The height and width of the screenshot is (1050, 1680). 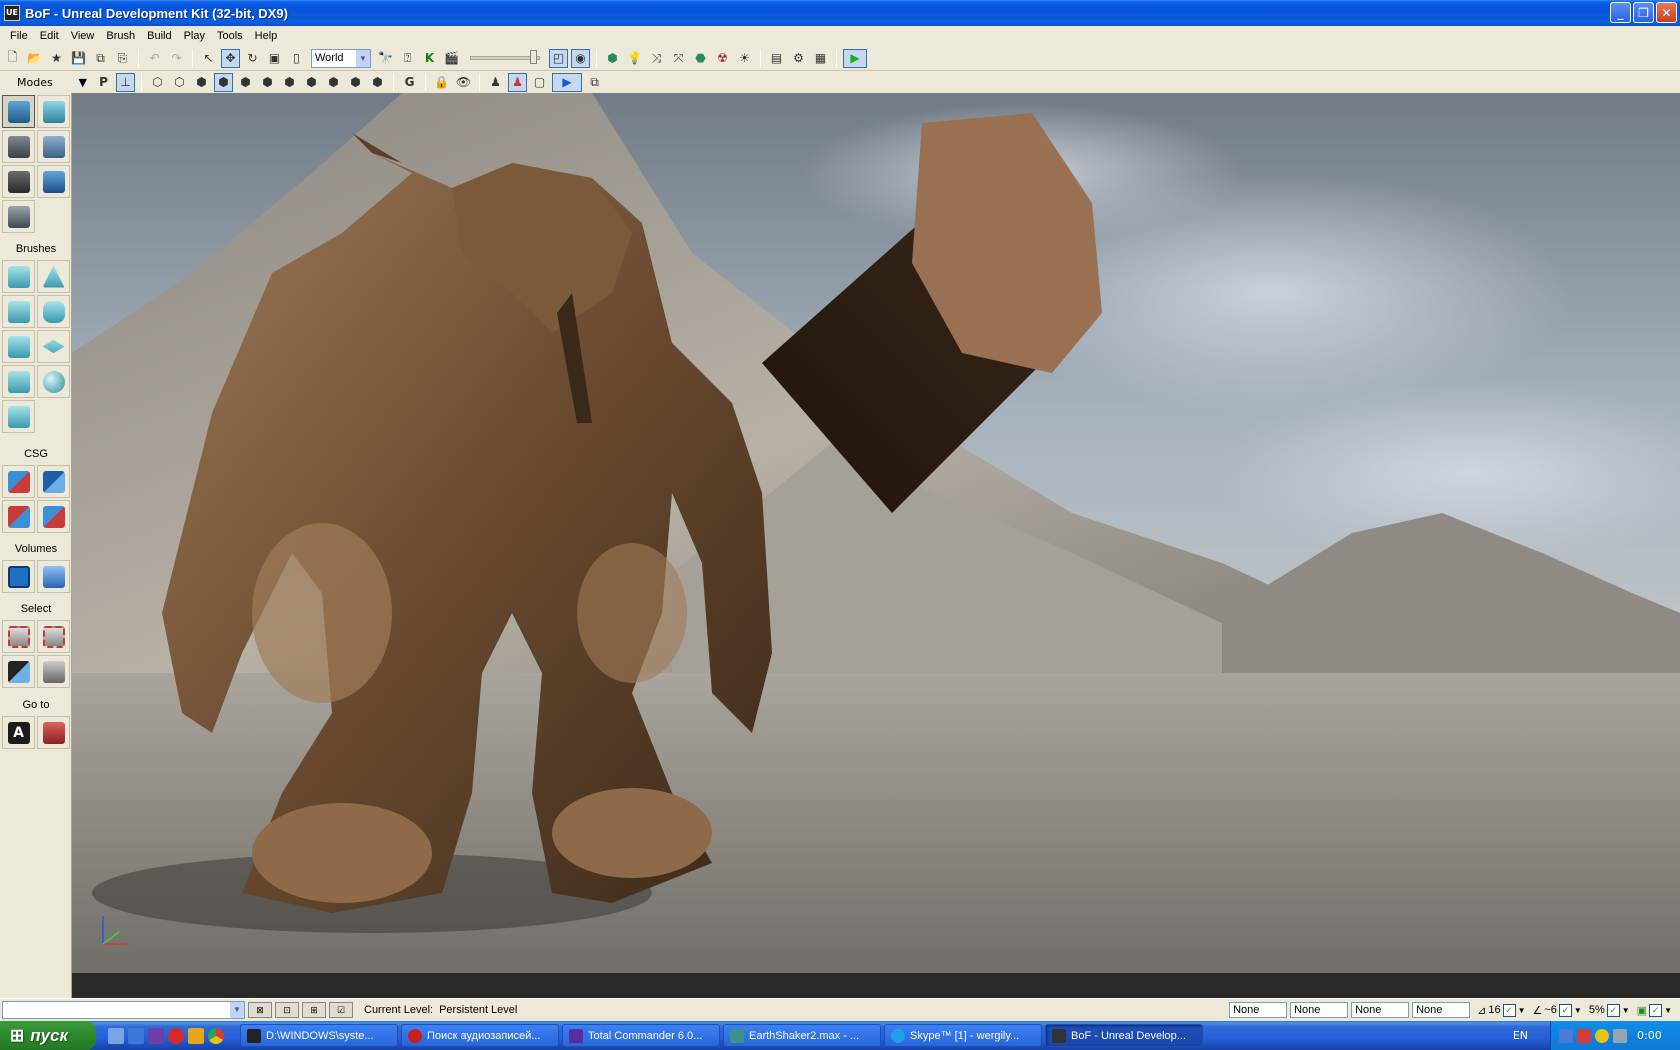 What do you see at coordinates (678, 58) in the screenshot?
I see `build-cover-icon: ⤧` at bounding box center [678, 58].